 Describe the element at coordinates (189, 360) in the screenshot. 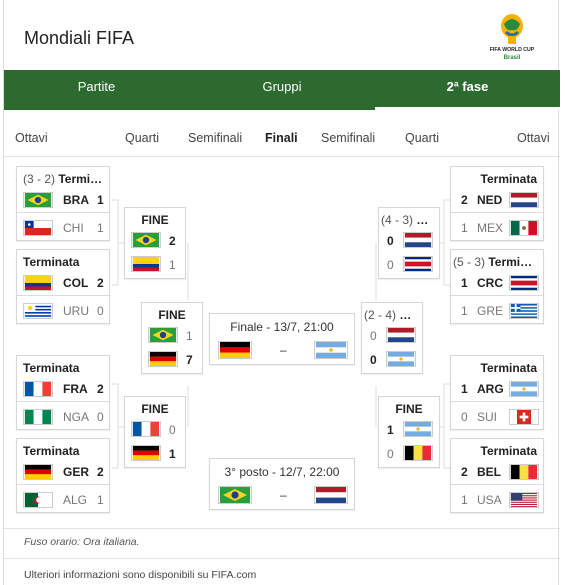

I see `team-score: 7` at that location.